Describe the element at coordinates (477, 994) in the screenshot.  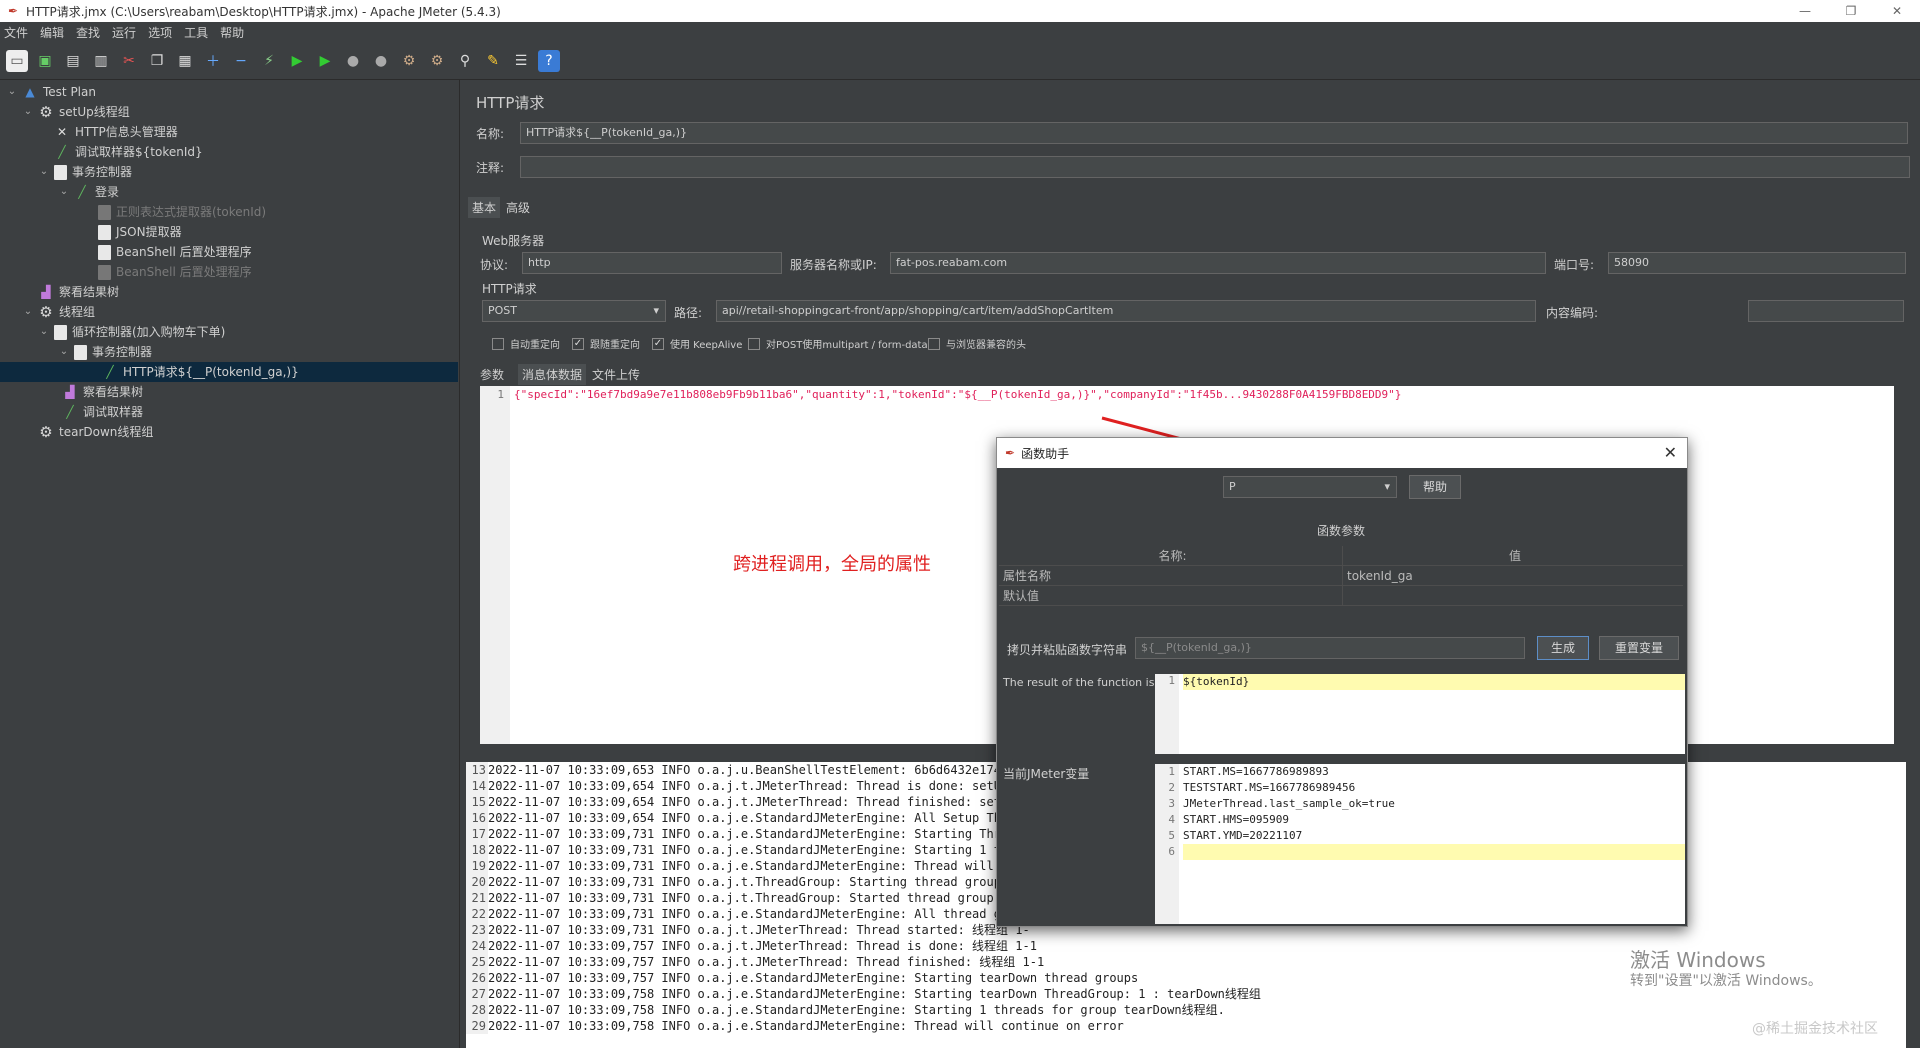
I see `line-number: 27` at that location.